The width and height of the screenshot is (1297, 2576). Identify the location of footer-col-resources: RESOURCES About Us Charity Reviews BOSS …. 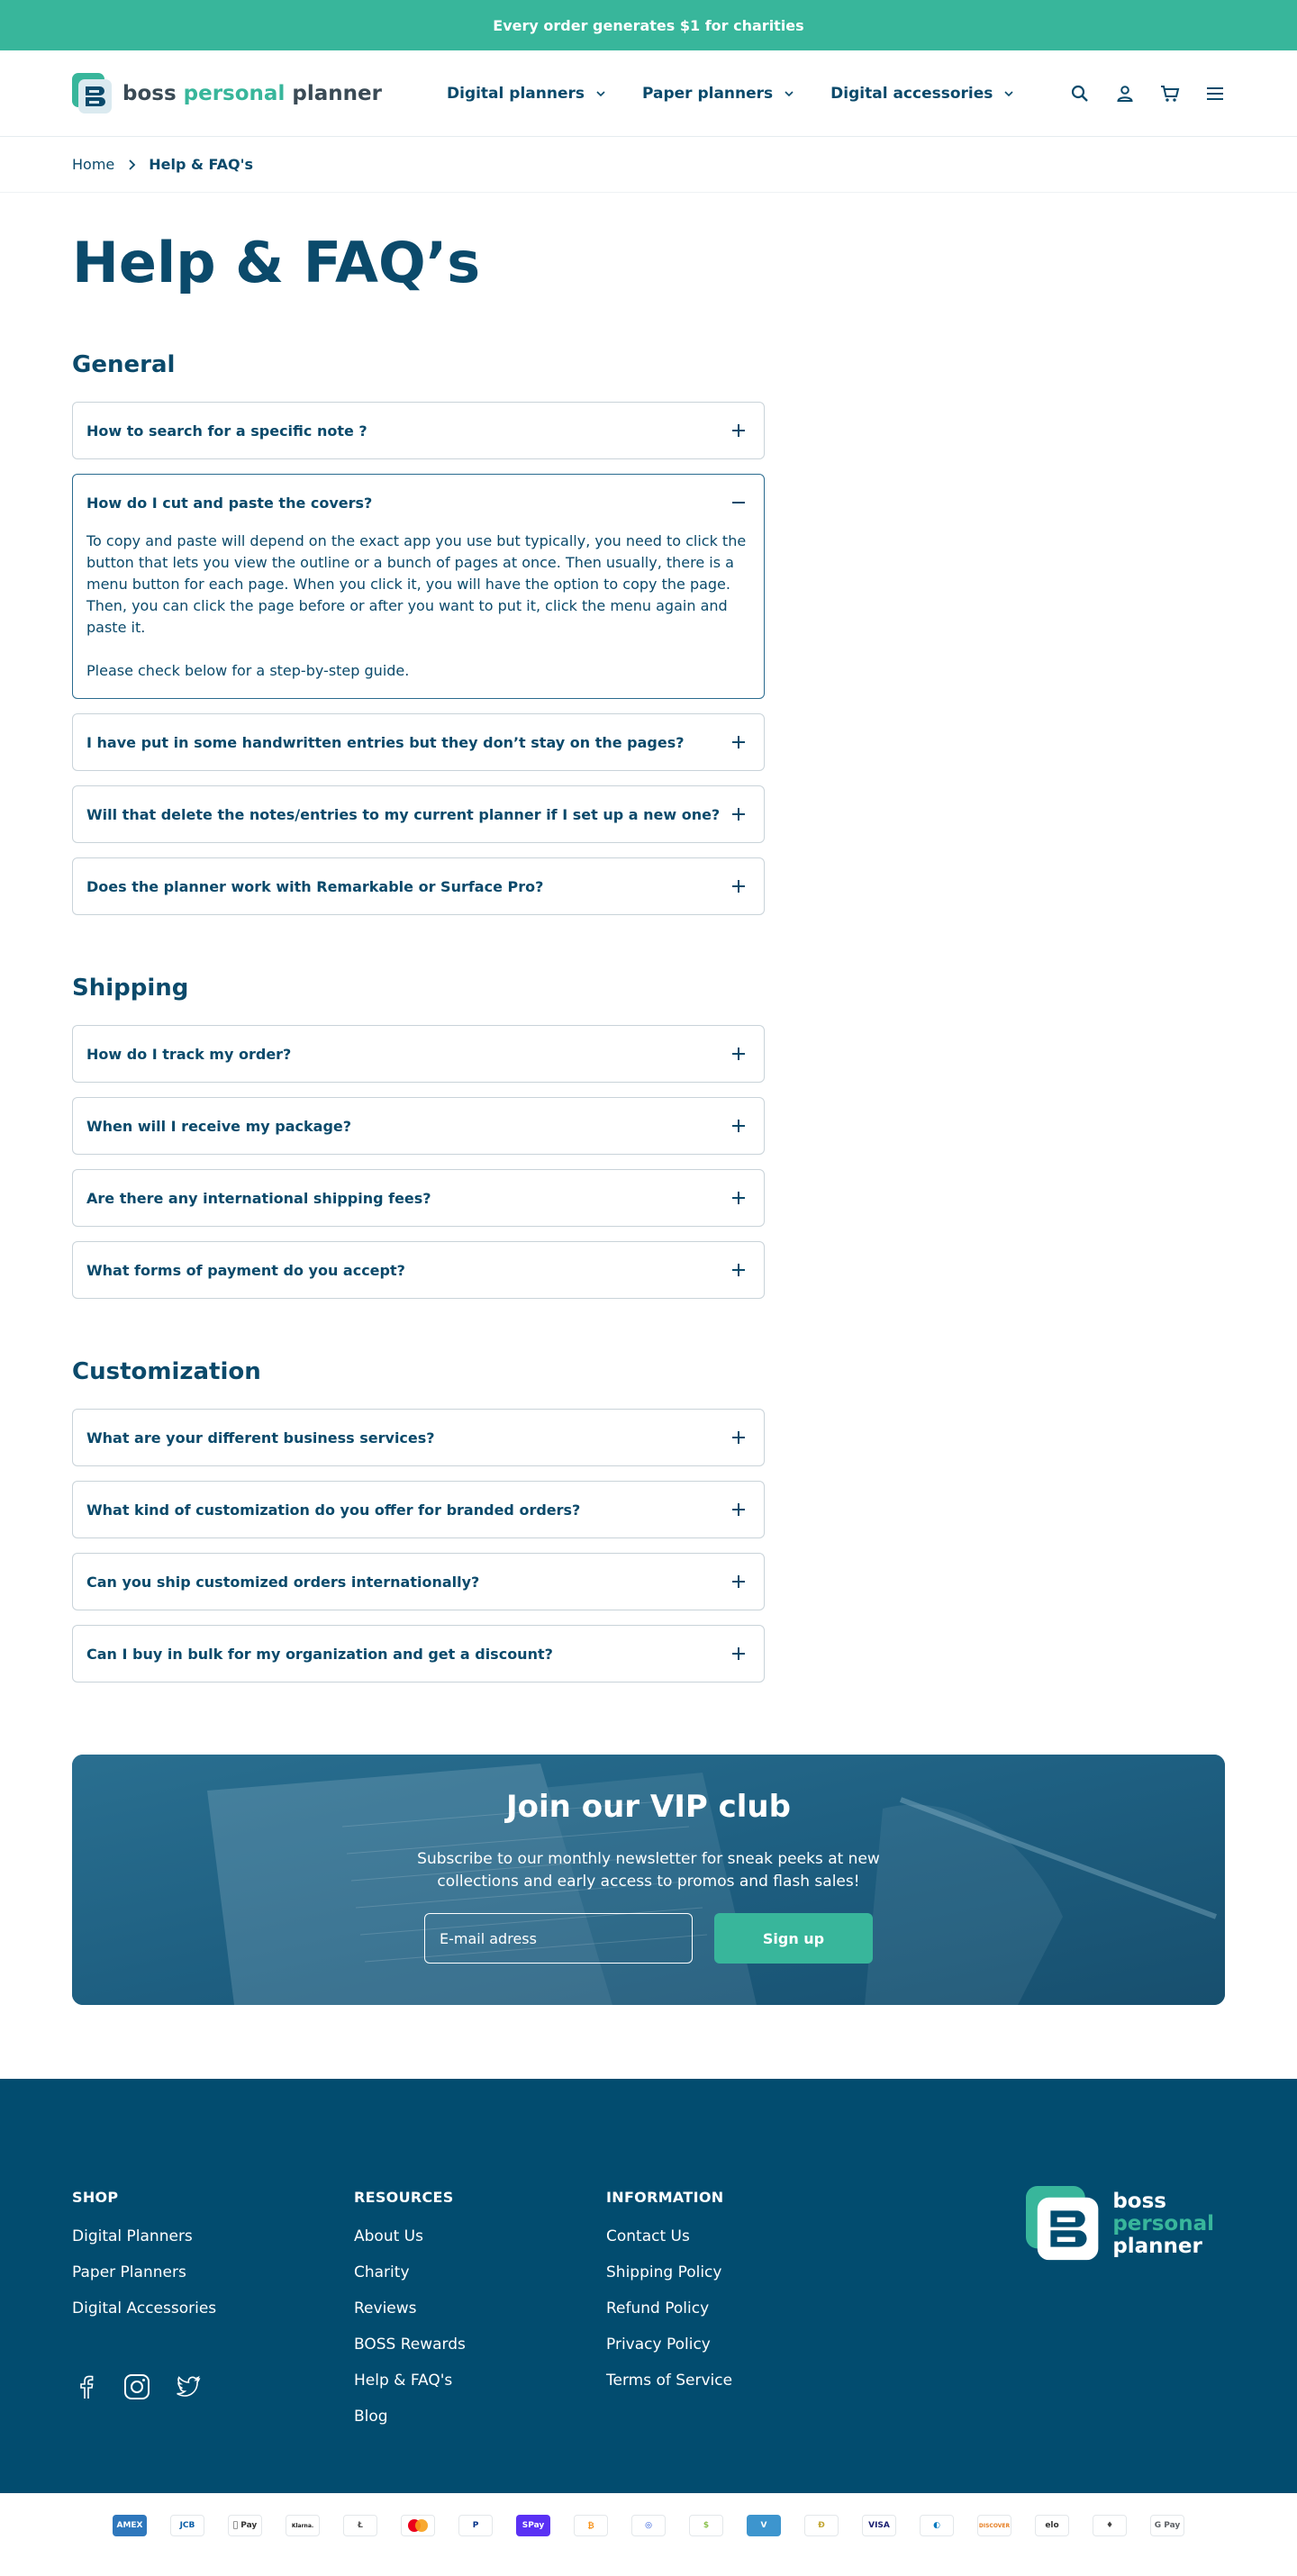
(480, 2316).